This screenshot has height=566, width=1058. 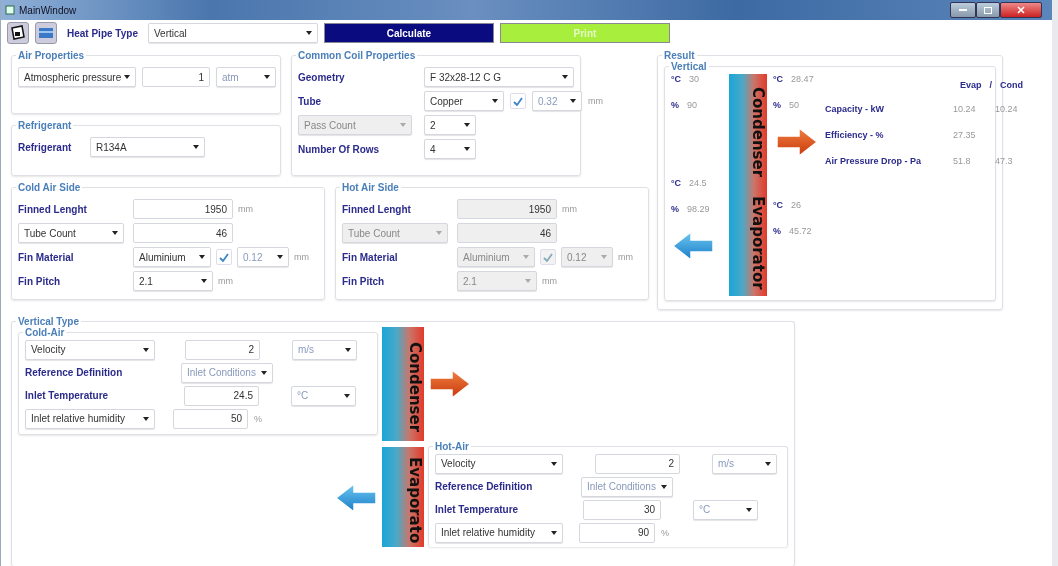 I want to click on column-header: /, so click(x=990, y=85).